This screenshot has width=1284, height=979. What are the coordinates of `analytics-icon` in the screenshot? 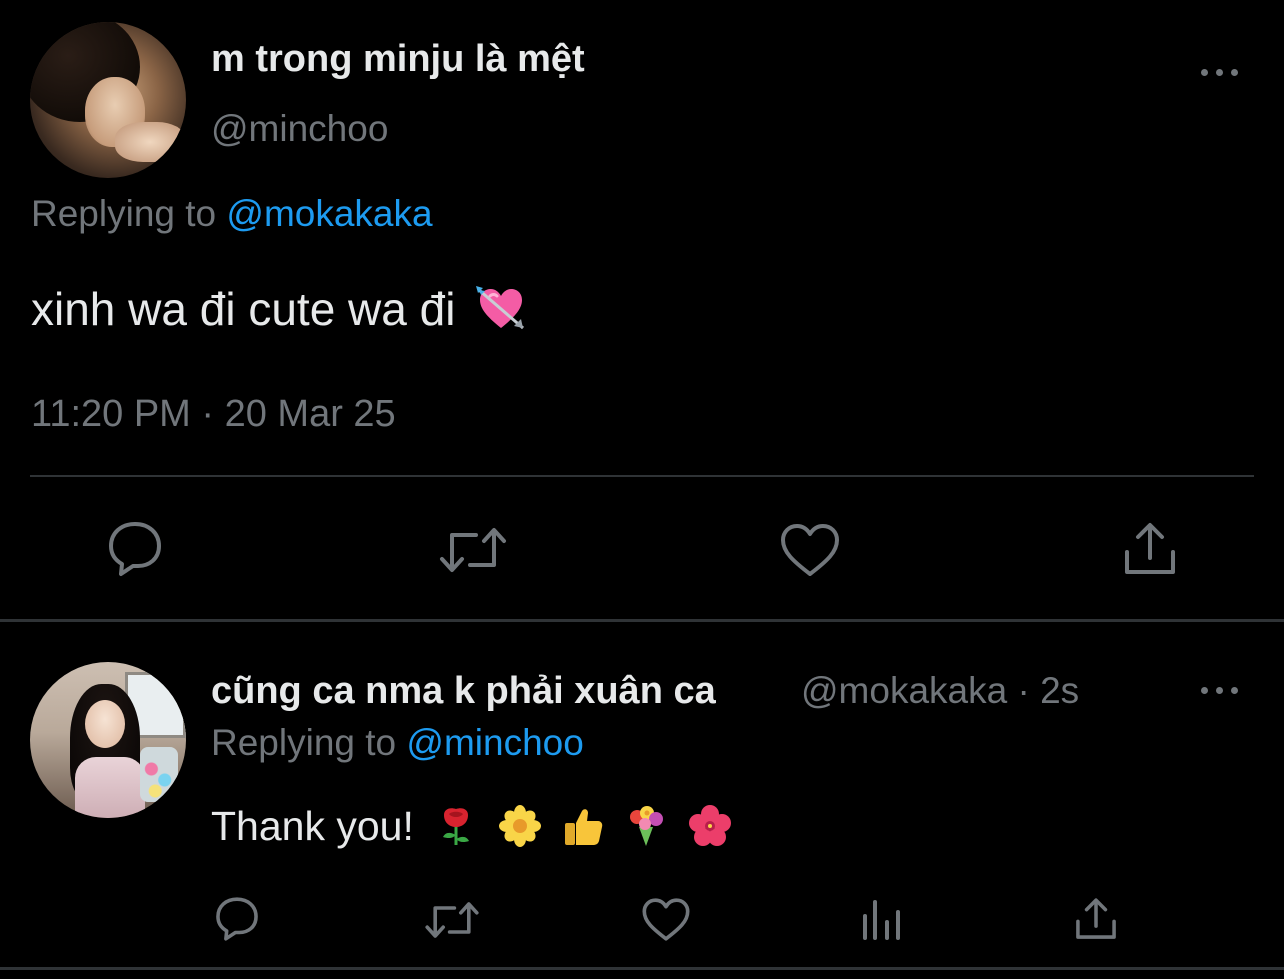 It's located at (882, 920).